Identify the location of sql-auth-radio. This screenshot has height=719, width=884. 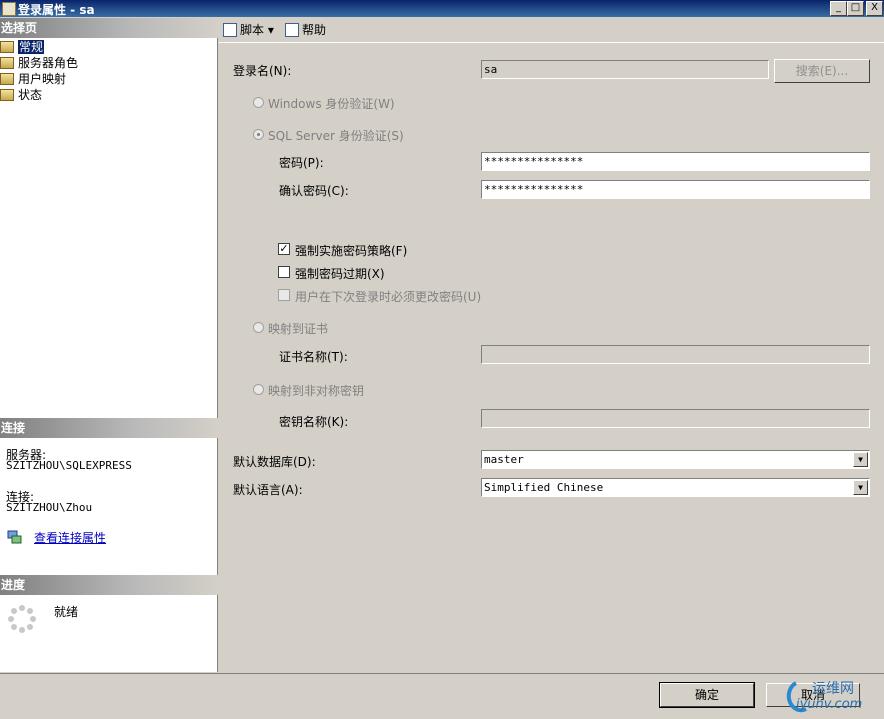
(258, 134).